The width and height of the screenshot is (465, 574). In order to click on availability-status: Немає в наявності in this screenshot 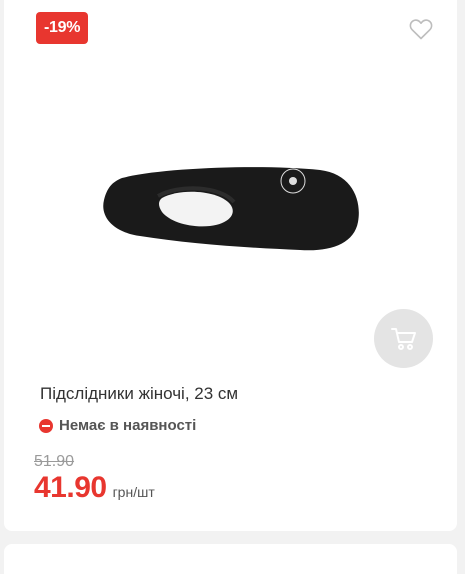, I will do `click(117, 425)`.